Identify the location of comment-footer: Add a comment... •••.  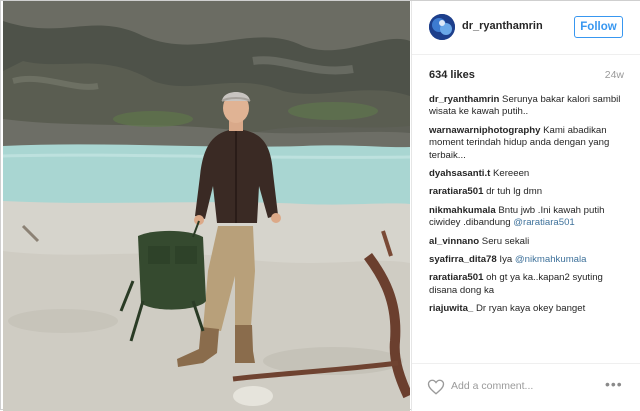
(526, 387).